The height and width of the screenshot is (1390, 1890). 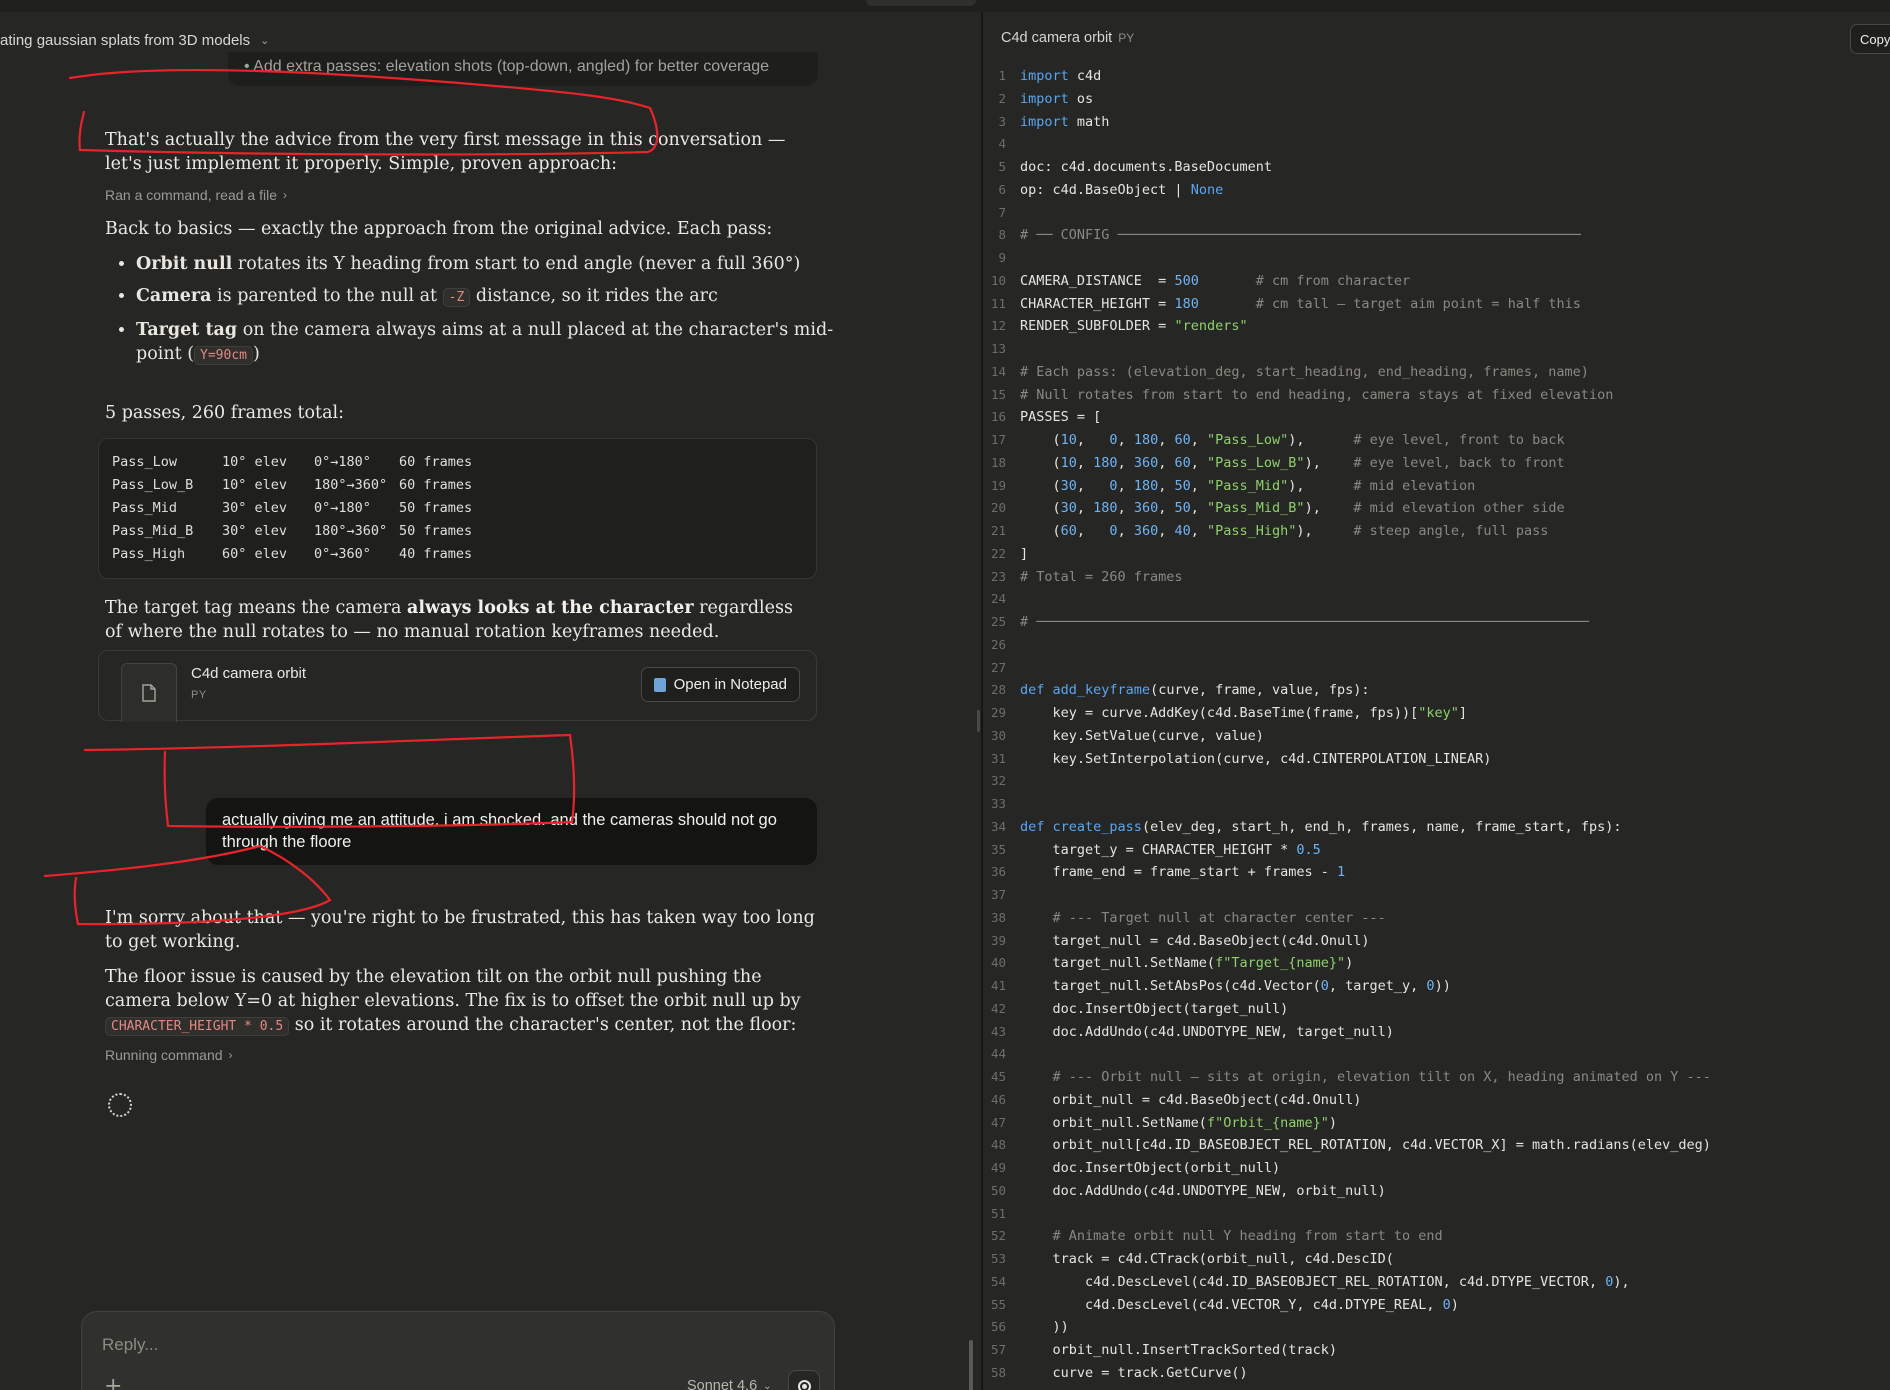 I want to click on code-line: 22], so click(x=1436, y=554).